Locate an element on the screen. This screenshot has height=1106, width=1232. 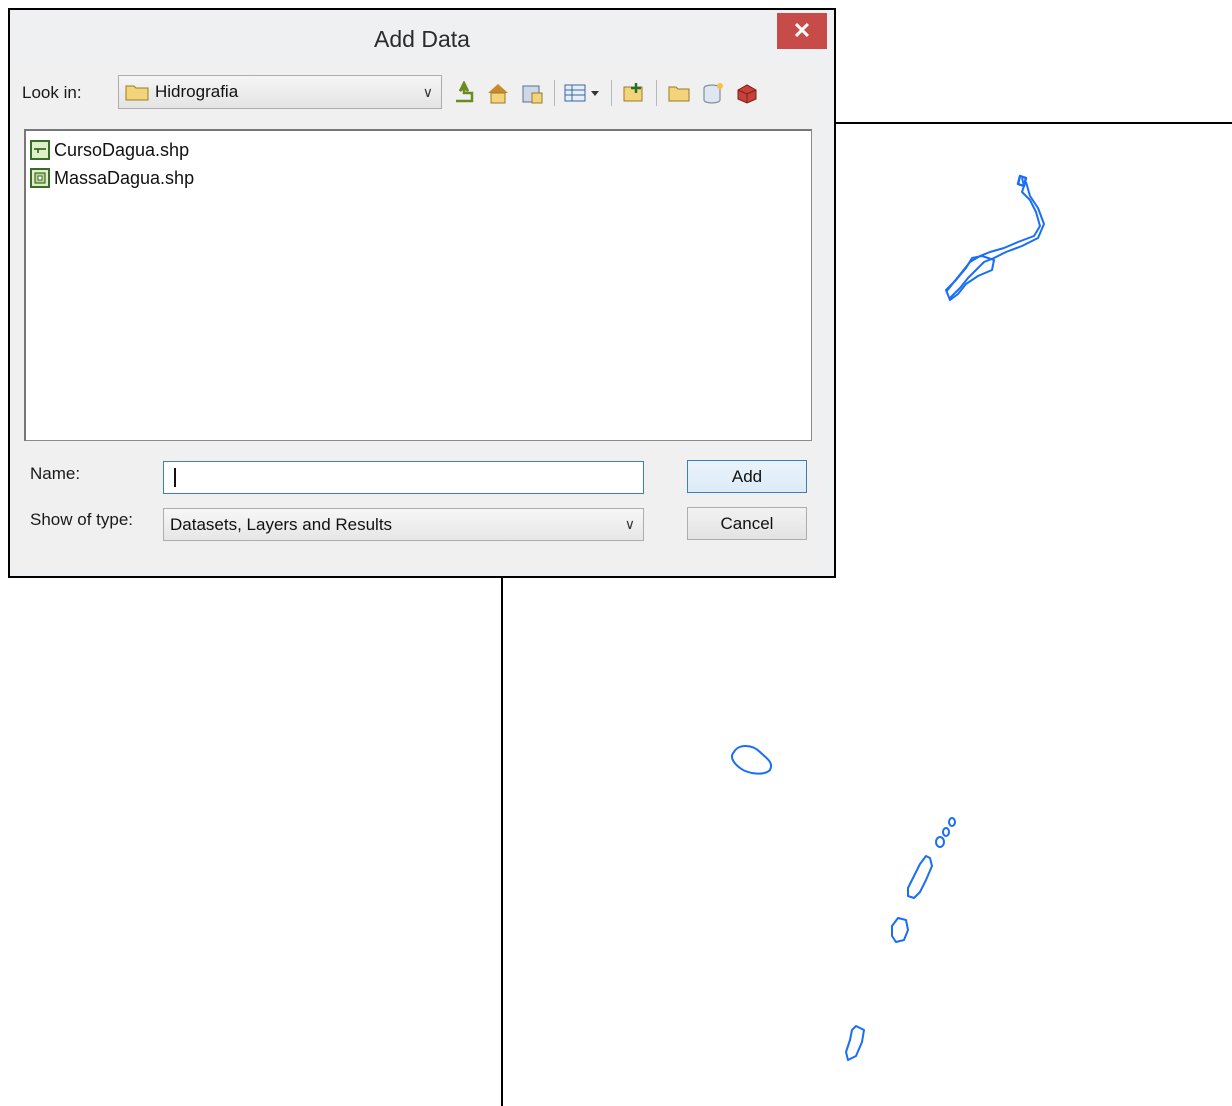
file-name: CursoDagua.shp is located at coordinates (122, 149).